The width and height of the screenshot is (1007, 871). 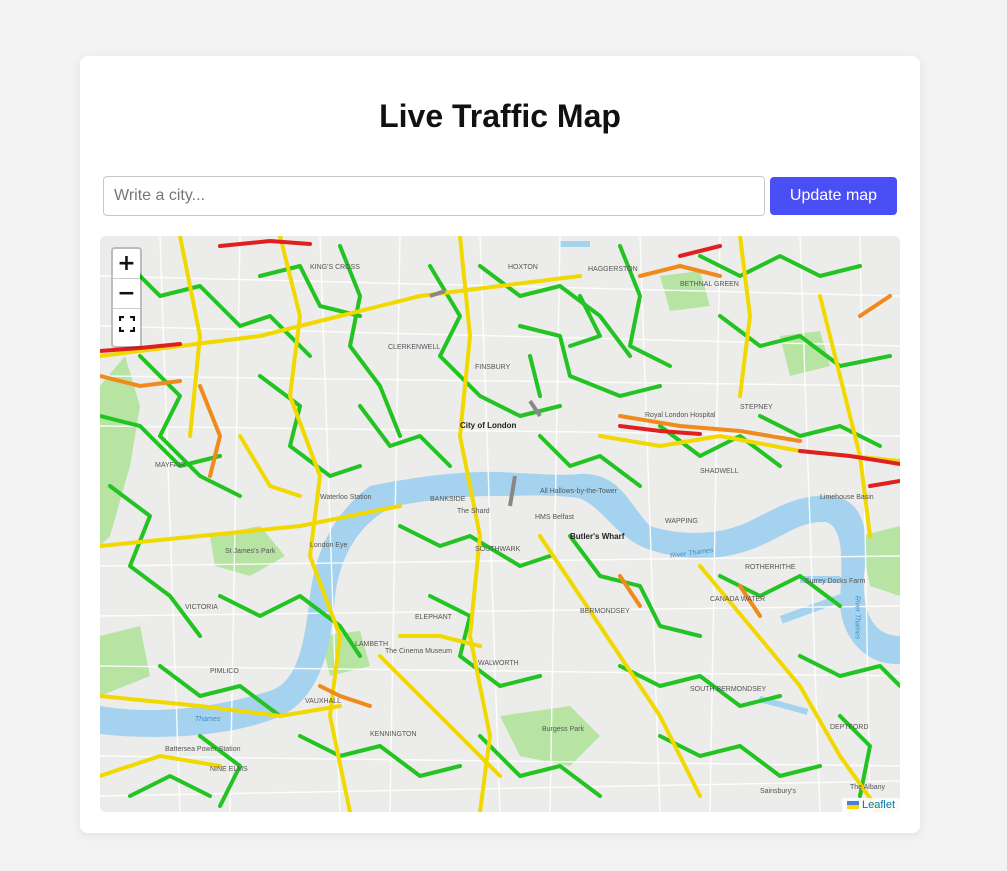 What do you see at coordinates (613, 269) in the screenshot?
I see `map-label-haggerston: HAGGERSTON` at bounding box center [613, 269].